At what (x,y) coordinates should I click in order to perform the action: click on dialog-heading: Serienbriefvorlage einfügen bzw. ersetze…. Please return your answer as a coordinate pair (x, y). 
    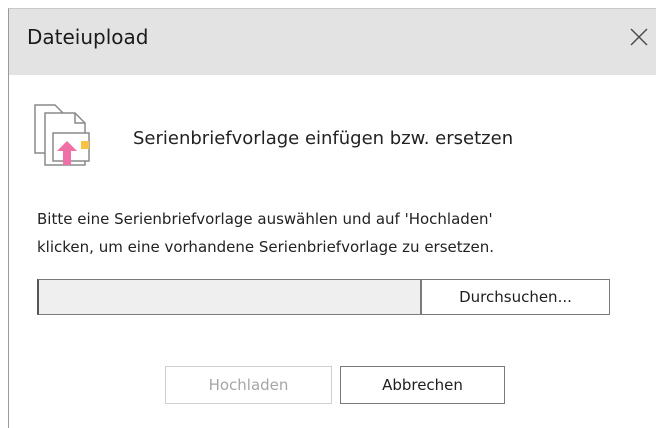
    Looking at the image, I should click on (323, 138).